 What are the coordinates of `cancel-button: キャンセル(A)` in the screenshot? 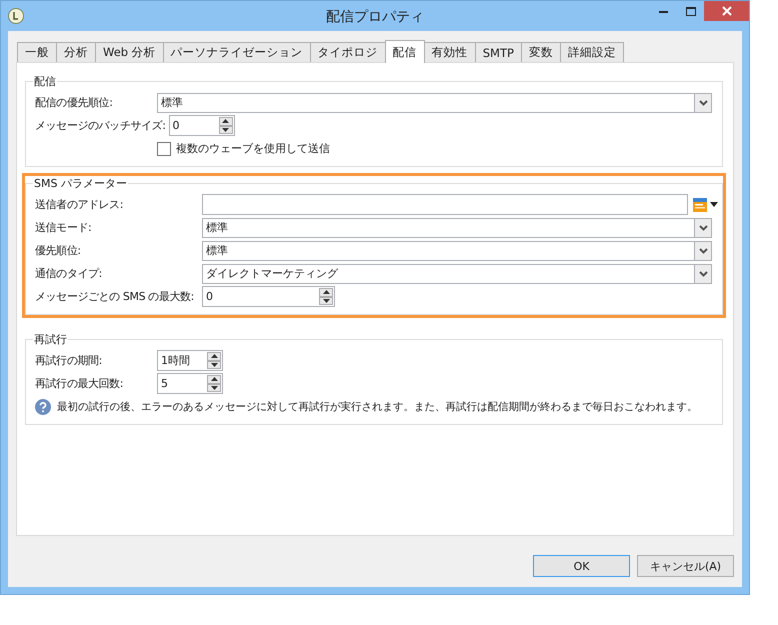 It's located at (685, 566).